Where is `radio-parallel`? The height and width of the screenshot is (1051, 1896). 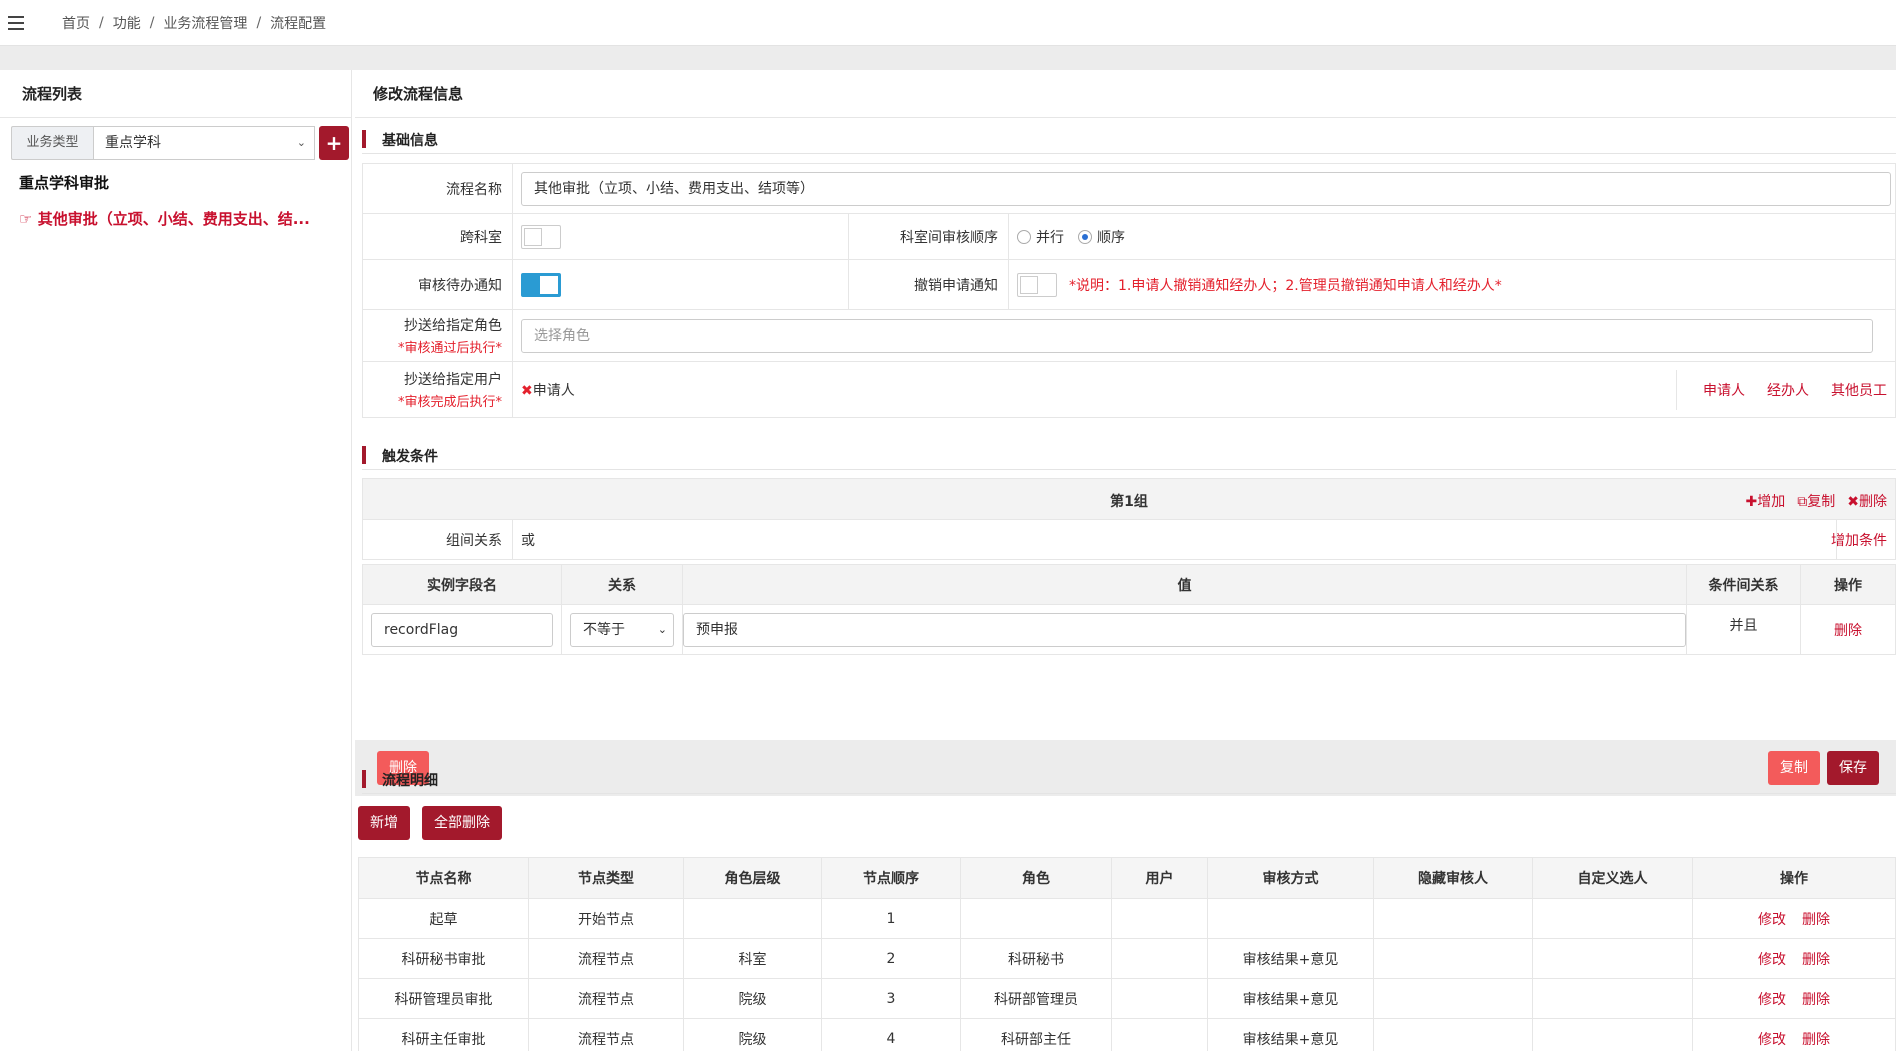 radio-parallel is located at coordinates (1024, 236).